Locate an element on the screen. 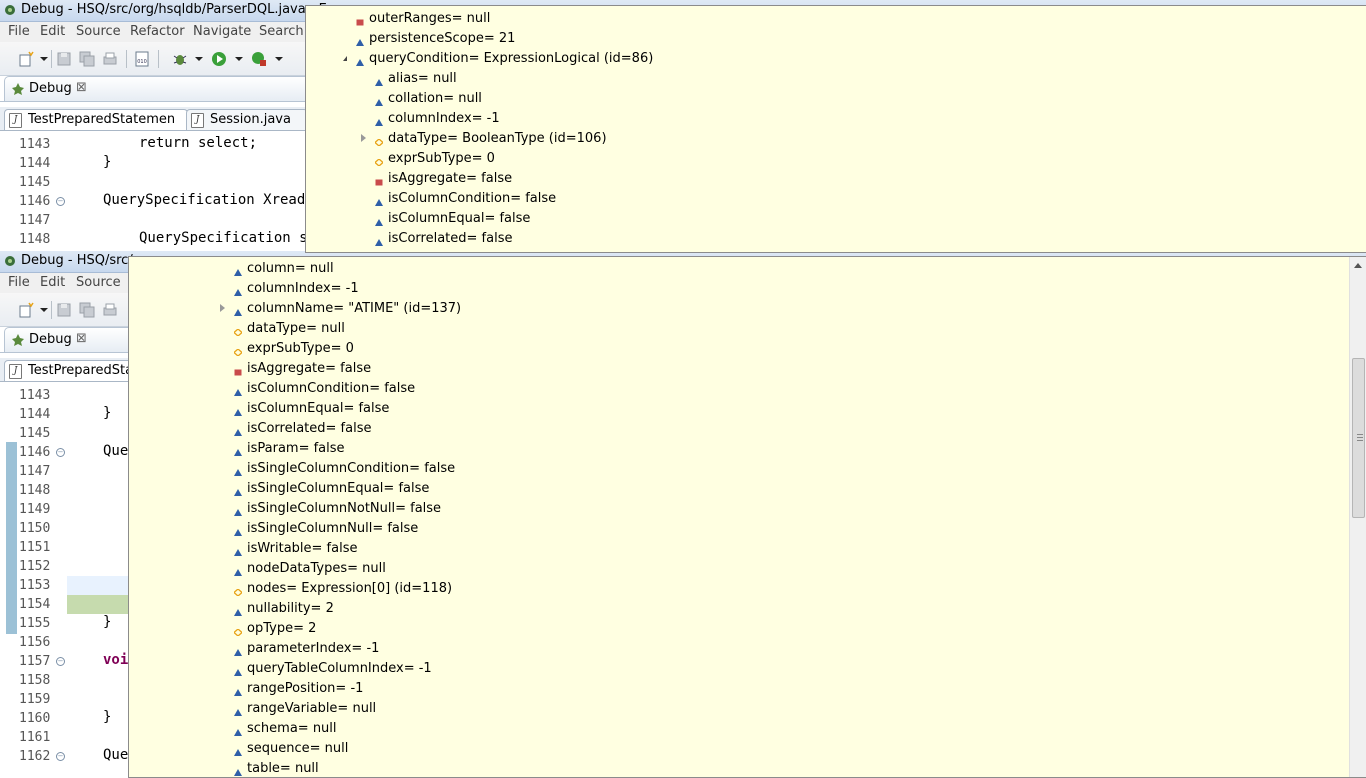 Image resolution: width=1366 pixels, height=778 pixels. popup-scrollbar is located at coordinates (1357, 517).